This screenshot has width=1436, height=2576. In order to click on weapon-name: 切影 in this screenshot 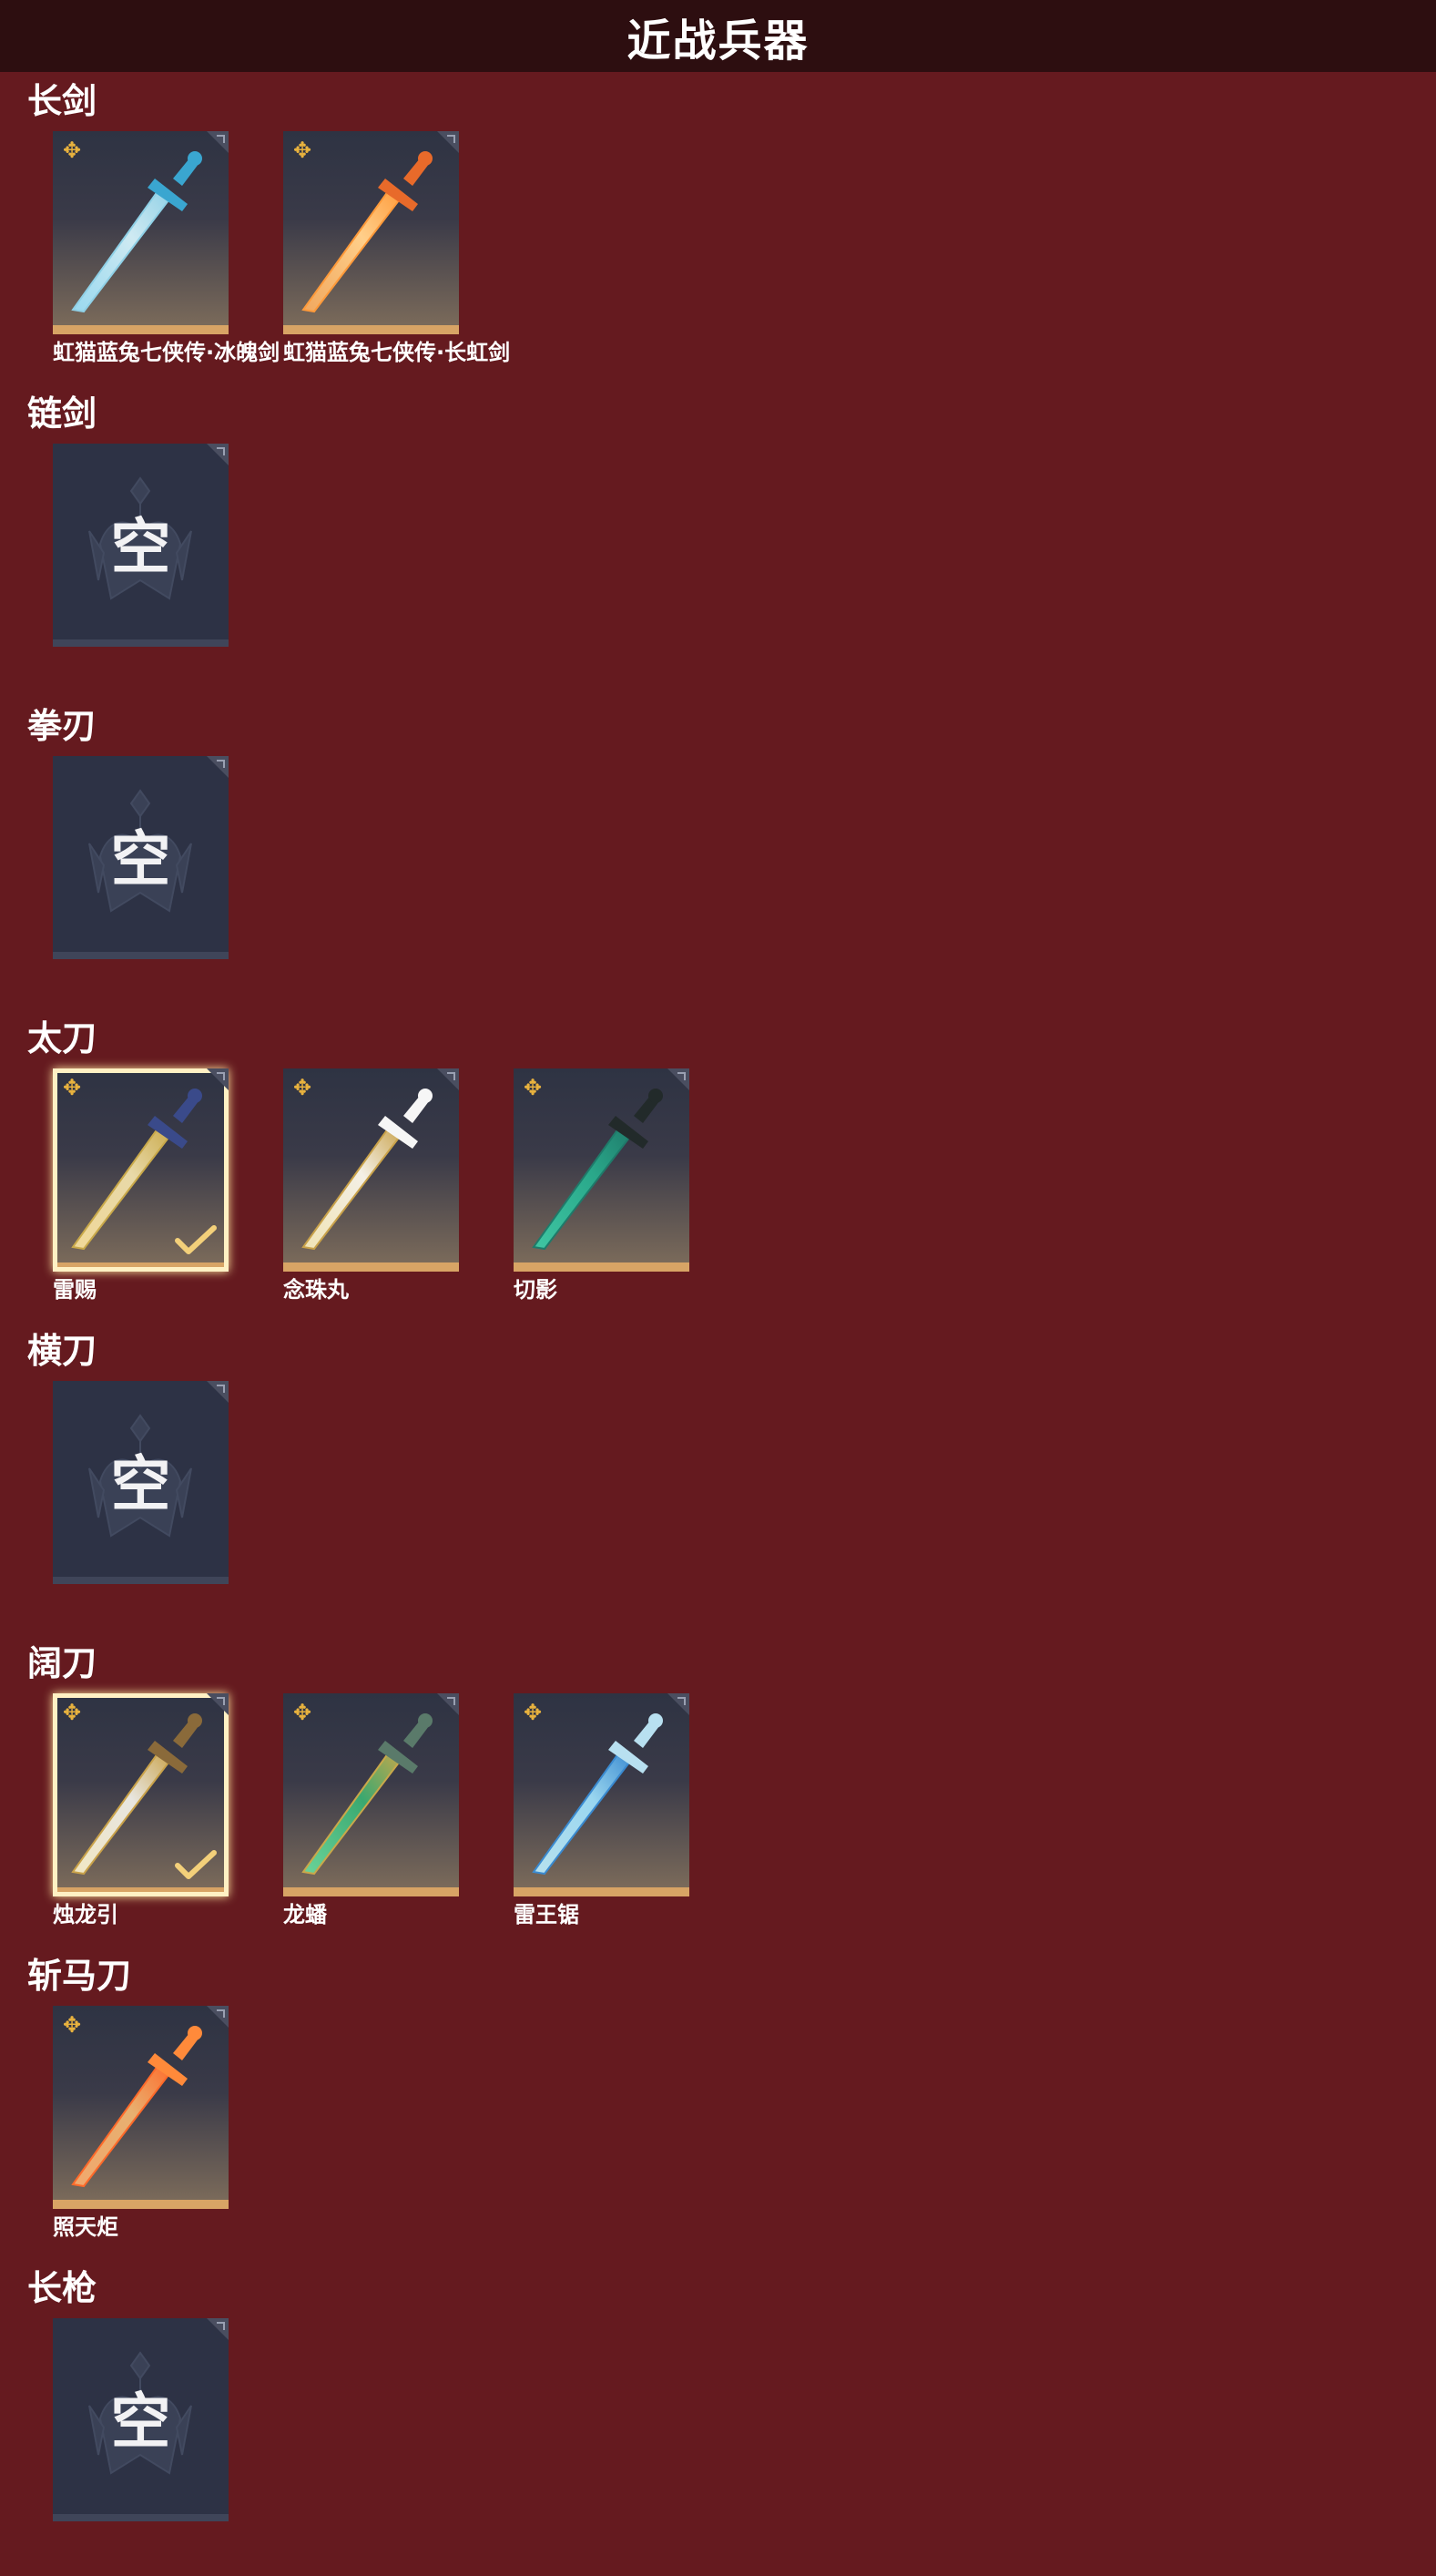, I will do `click(535, 1290)`.